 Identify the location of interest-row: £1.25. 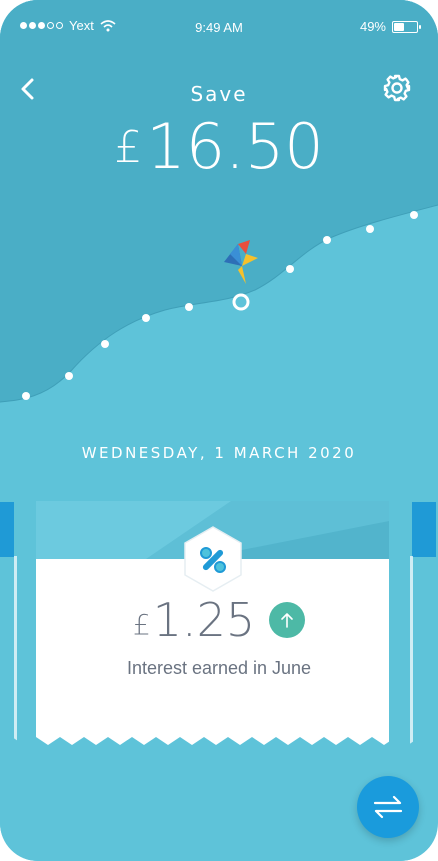
(219, 620).